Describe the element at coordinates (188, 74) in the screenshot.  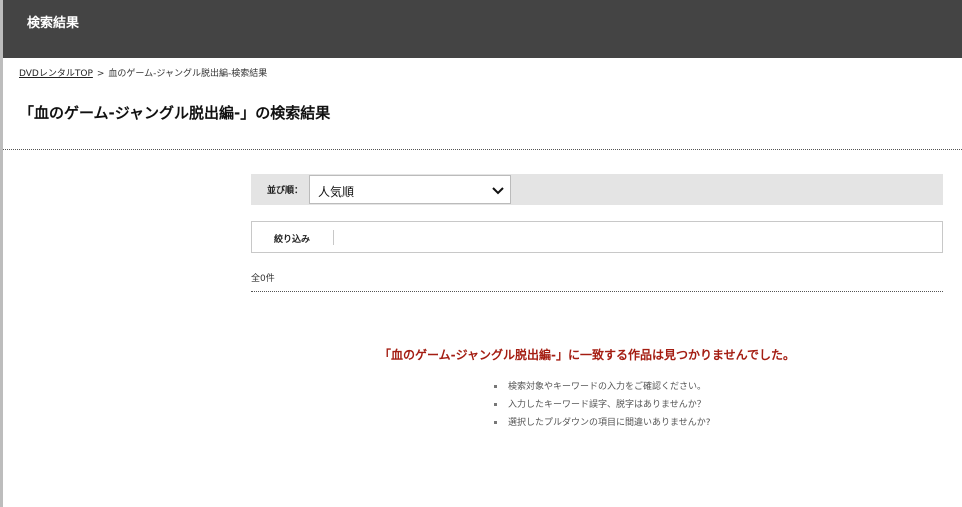
I see `breadcrumb-current: 血のゲーム-ジャングル脱出編-検索結果` at that location.